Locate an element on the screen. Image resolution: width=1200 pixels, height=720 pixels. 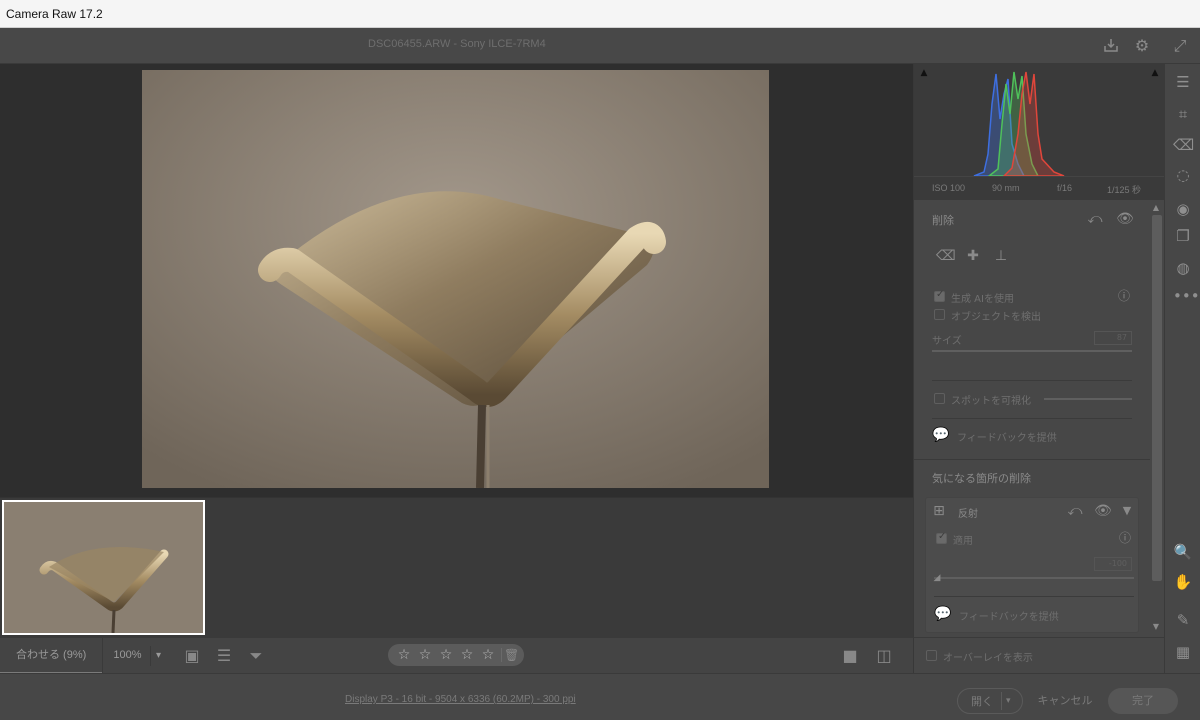
histogram-graph is located at coordinates (1019, 124).